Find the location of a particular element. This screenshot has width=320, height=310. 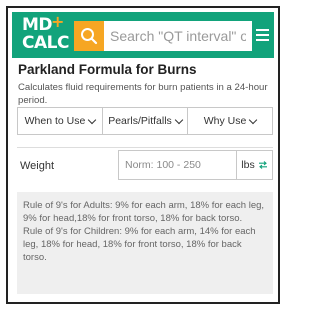

search-icon is located at coordinates (89, 36).